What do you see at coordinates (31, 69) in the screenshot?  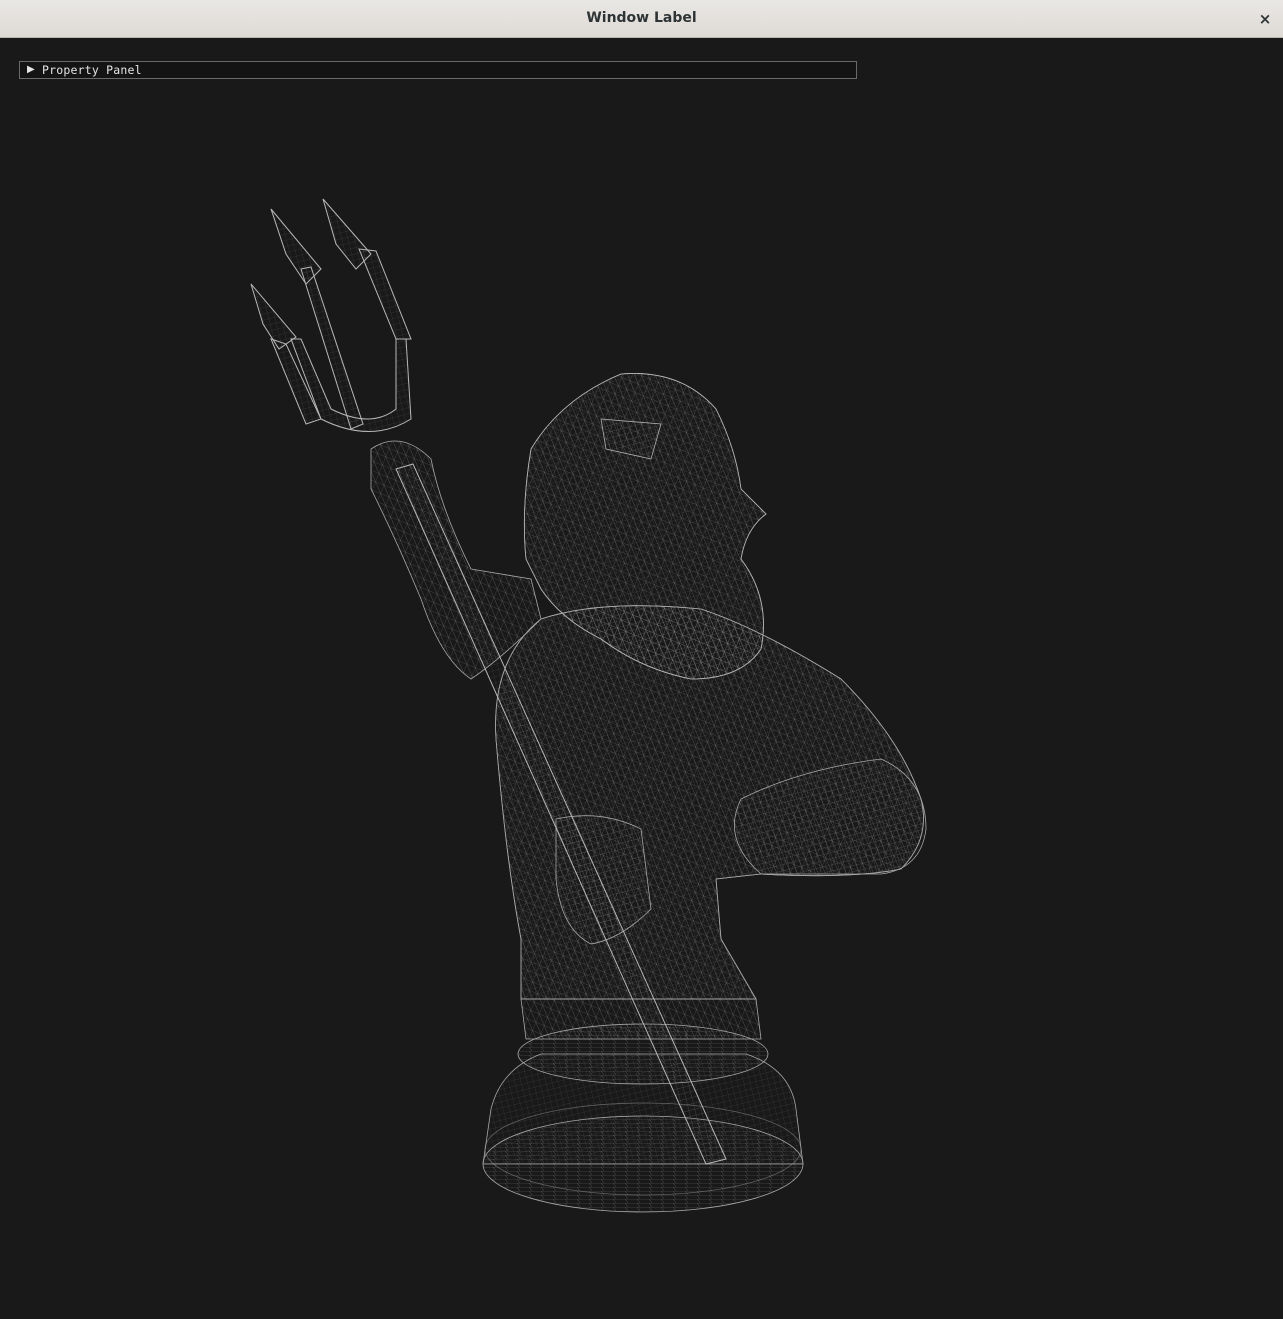 I see `collapse-arrow-icon: ▶` at bounding box center [31, 69].